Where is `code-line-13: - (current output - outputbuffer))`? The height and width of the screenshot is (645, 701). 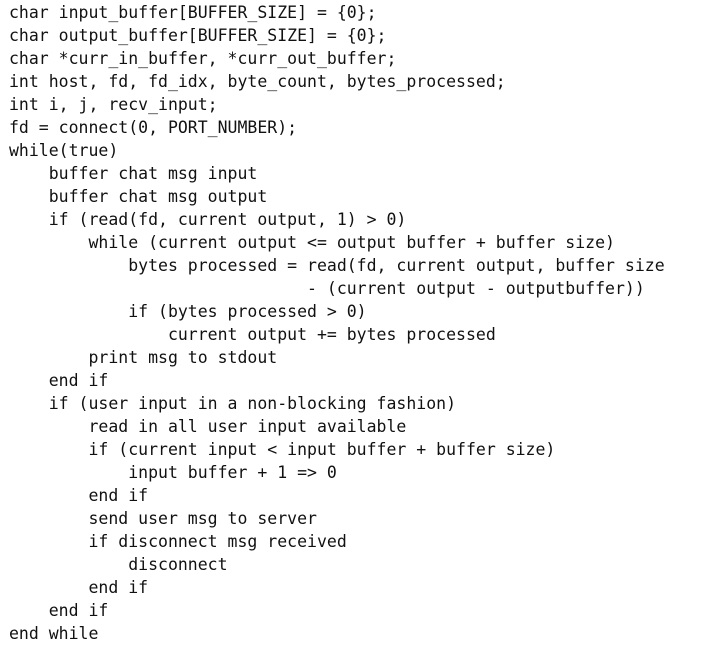 code-line-13: - (current output - outputbuffer)) is located at coordinates (327, 288).